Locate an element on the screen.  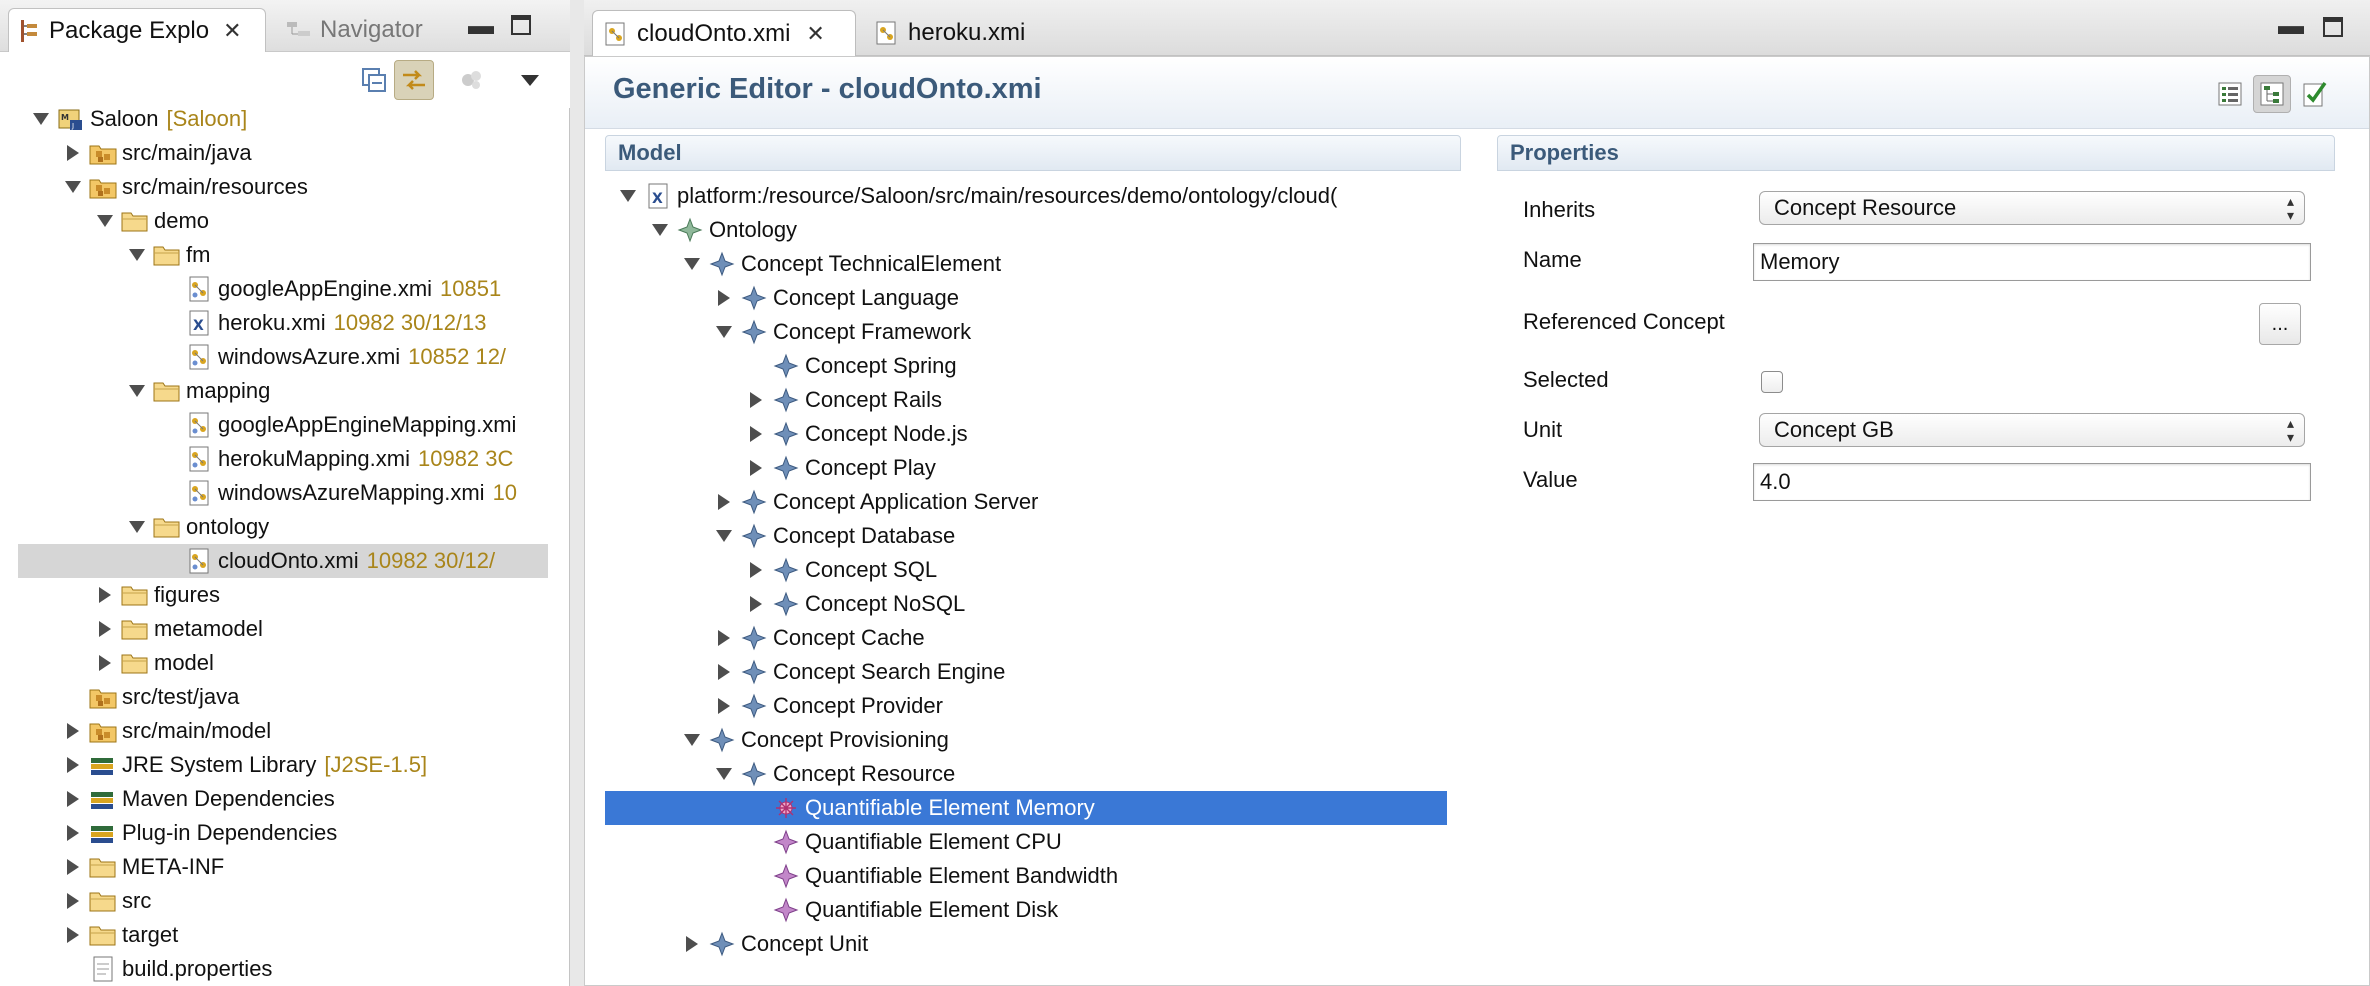
selected-checkbox is located at coordinates (1772, 382).